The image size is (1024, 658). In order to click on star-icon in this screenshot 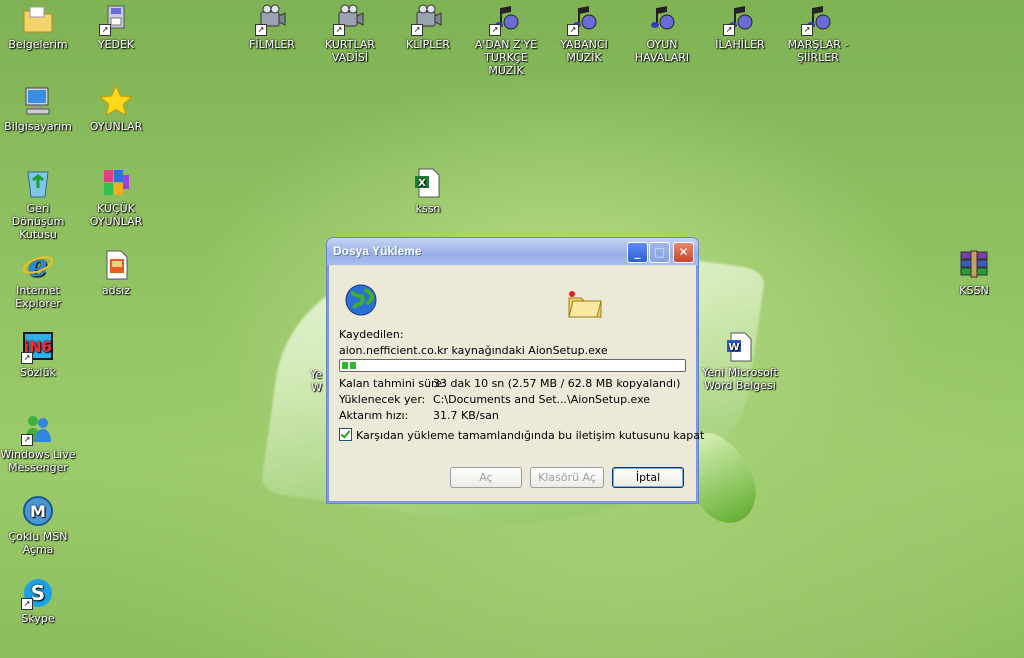, I will do `click(116, 101)`.